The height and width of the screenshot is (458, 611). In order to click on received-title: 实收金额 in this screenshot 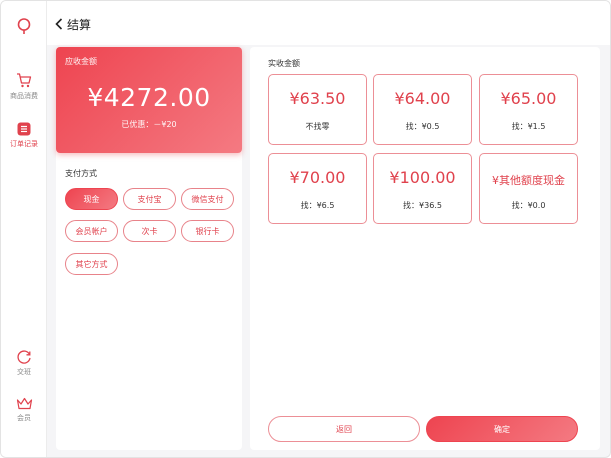, I will do `click(284, 63)`.